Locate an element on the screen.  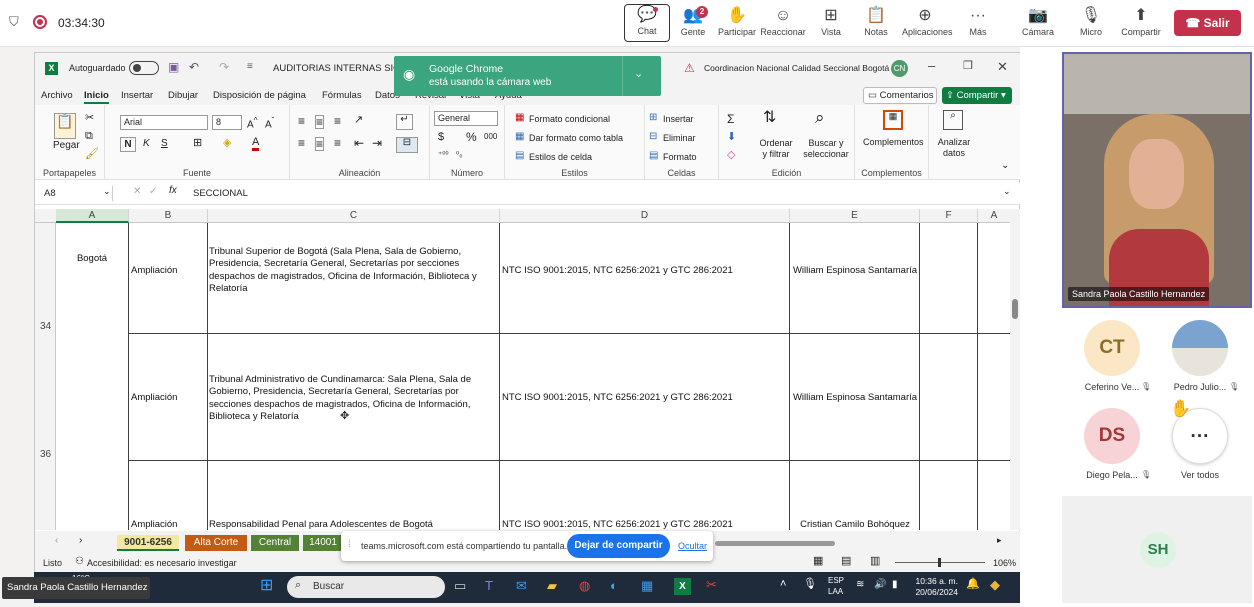
fill-icon: ⬇ is located at coordinates (731, 137).